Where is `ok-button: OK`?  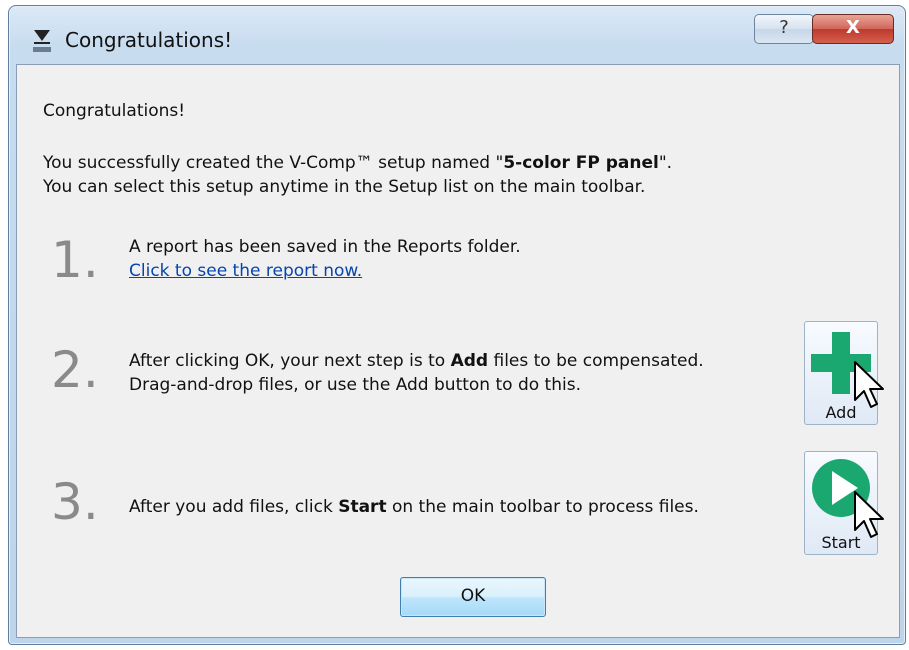
ok-button: OK is located at coordinates (473, 597).